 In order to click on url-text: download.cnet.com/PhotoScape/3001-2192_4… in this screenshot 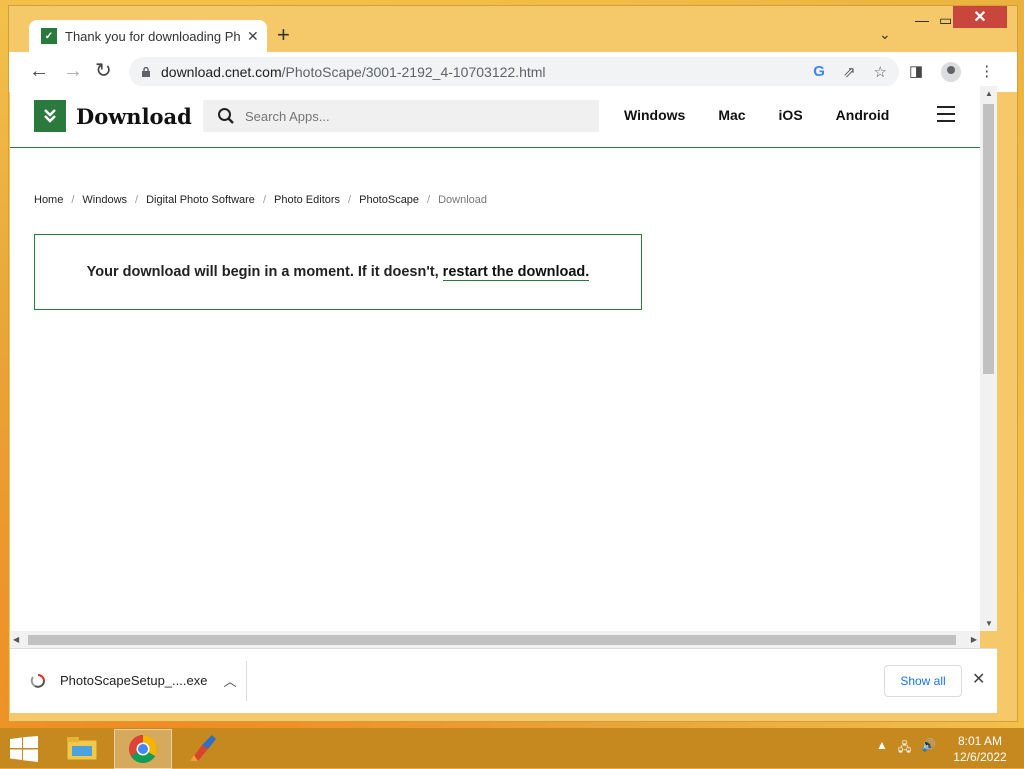, I will do `click(353, 72)`.